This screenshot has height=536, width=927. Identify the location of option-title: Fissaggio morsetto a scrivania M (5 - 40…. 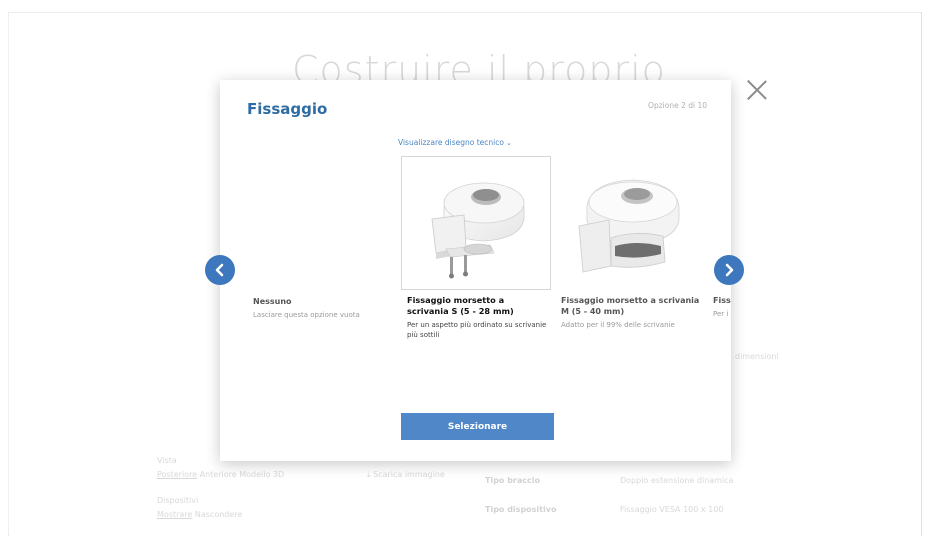
(630, 306).